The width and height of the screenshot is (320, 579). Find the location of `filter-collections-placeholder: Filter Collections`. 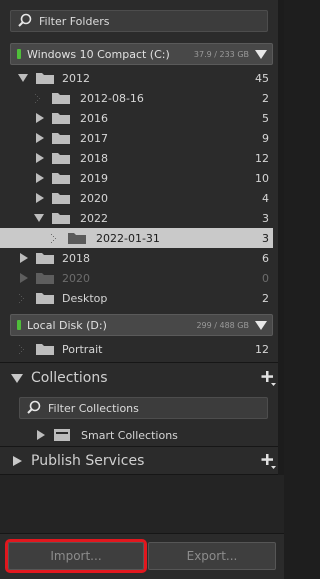

filter-collections-placeholder: Filter Collections is located at coordinates (93, 408).